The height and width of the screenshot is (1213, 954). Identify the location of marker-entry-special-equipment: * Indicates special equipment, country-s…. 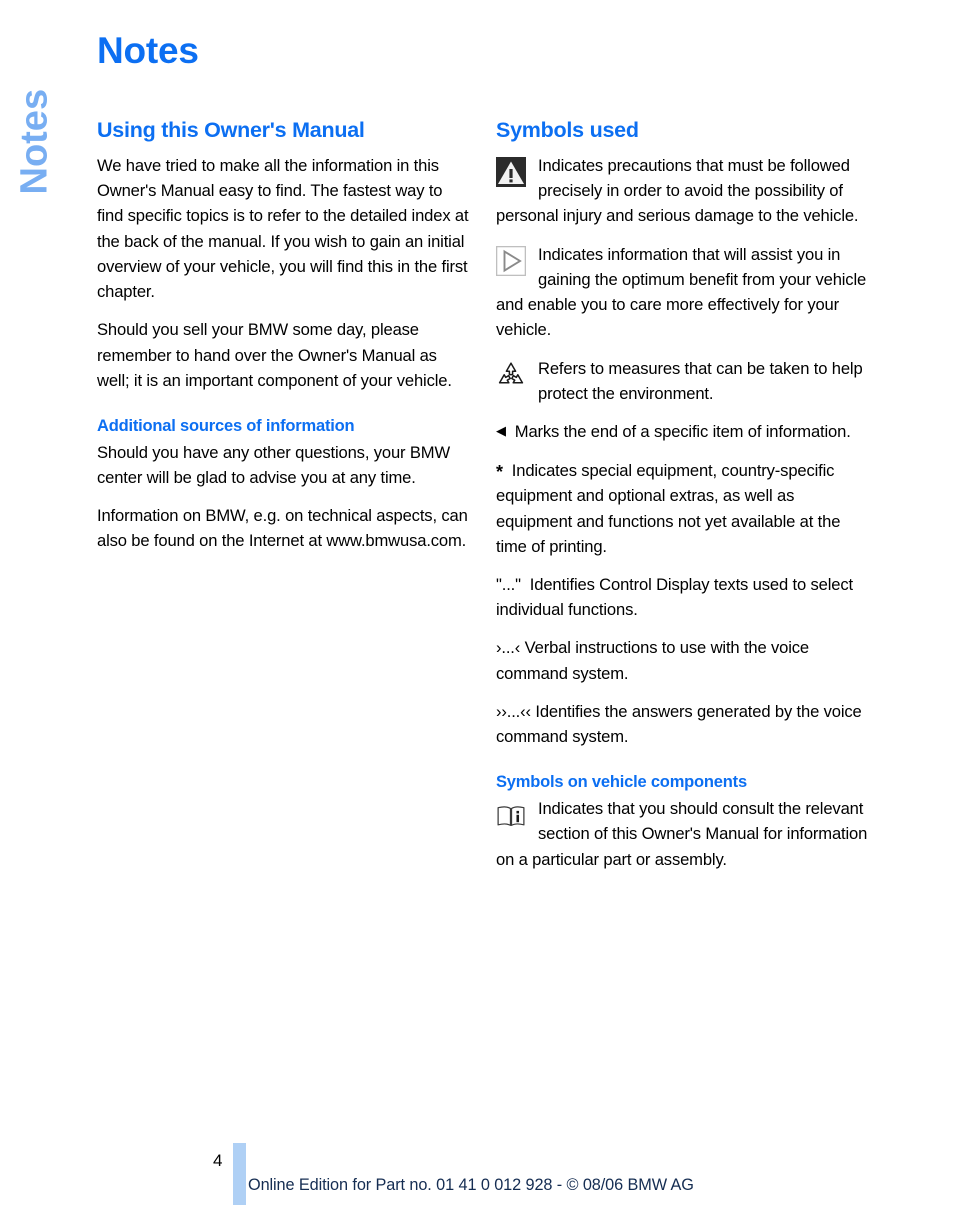
(682, 508).